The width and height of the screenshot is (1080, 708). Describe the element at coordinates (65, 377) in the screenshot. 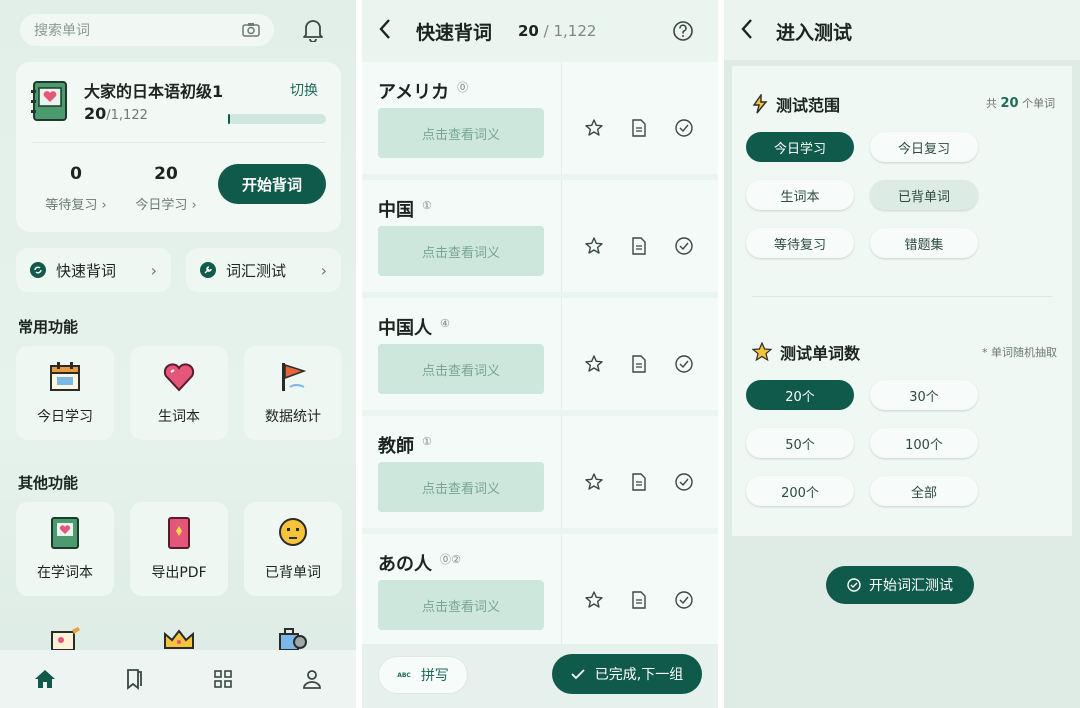

I see `calendar-icon` at that location.